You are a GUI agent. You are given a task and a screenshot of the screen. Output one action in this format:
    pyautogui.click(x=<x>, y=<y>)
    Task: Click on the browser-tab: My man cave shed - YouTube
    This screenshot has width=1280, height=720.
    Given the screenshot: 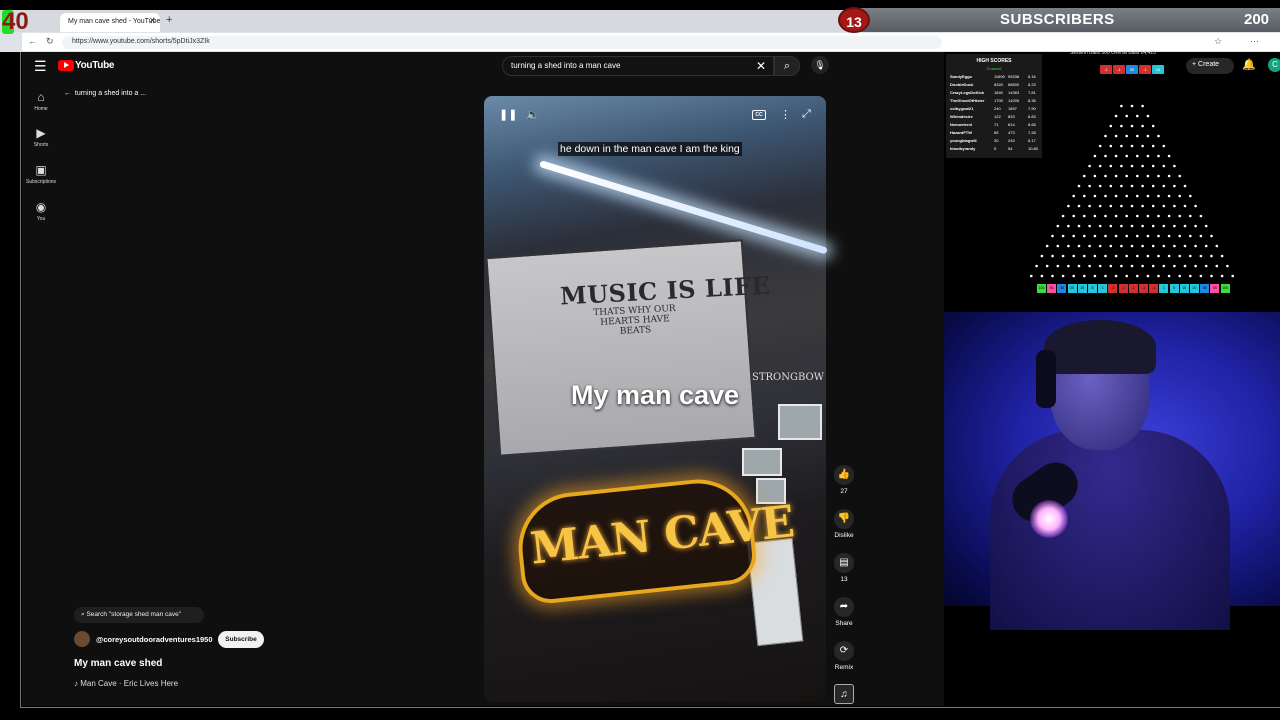 What is the action you would take?
    pyautogui.click(x=110, y=22)
    